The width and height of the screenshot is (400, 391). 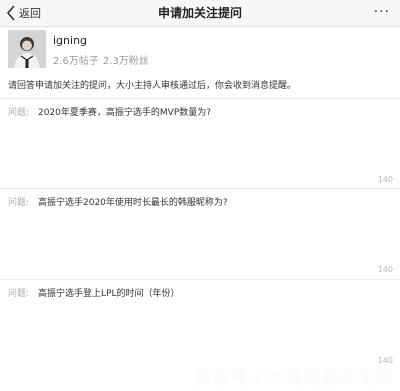 What do you see at coordinates (76, 61) in the screenshot?
I see `post-count: 2.6万帖子` at bounding box center [76, 61].